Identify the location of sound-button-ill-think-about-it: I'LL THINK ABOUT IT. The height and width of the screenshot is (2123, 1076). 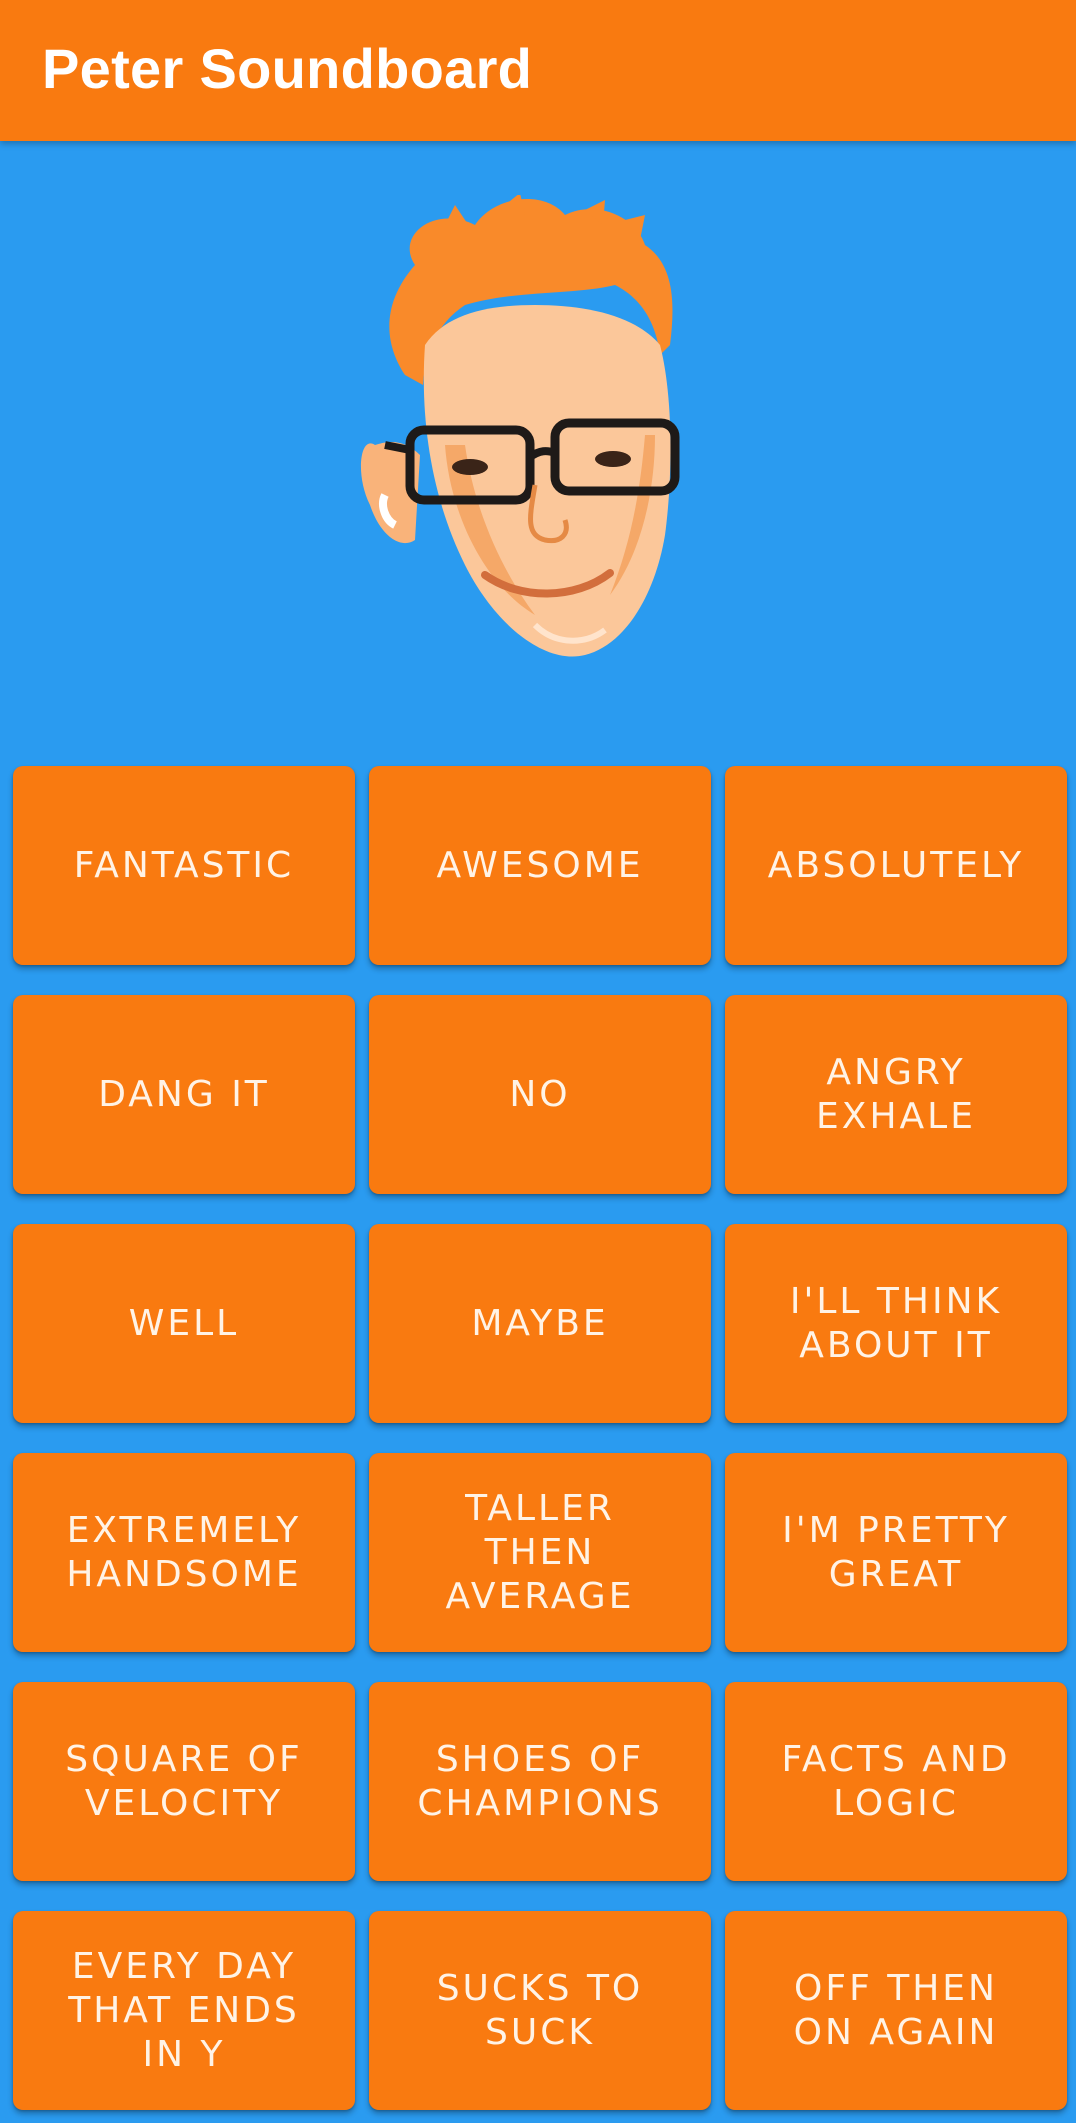
(896, 1323).